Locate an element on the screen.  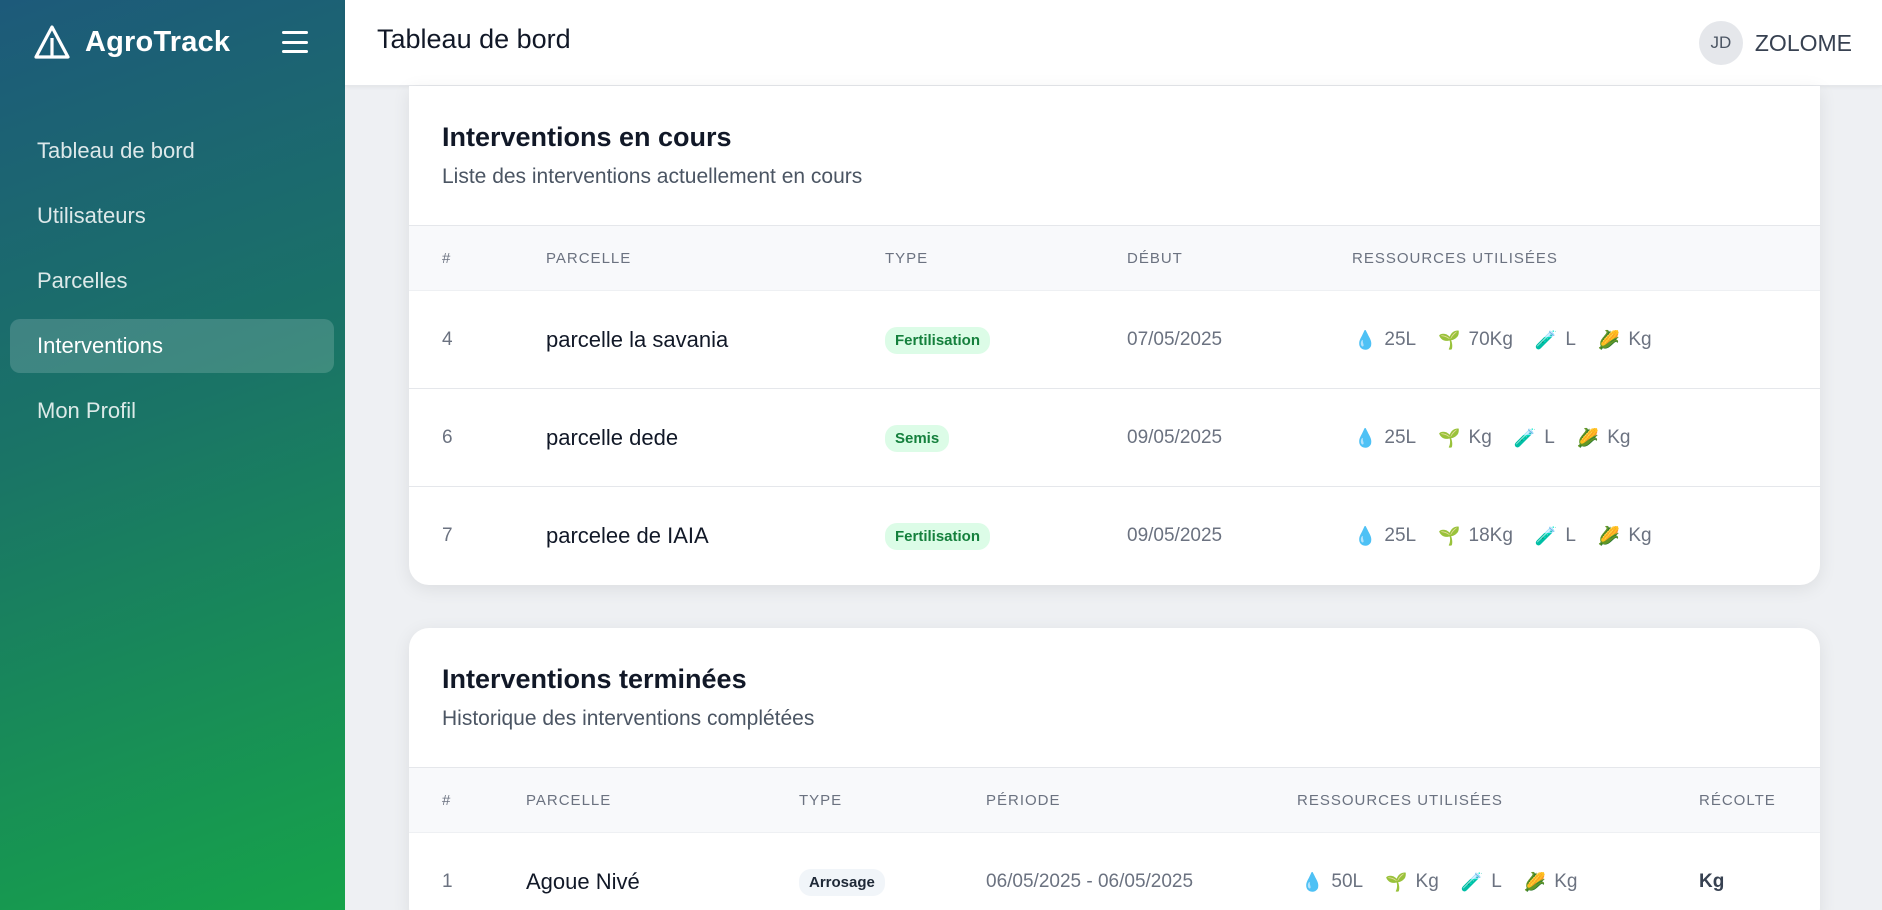
resources: 💧 25L 🌱 Kg 🧪 L 🌽 Kg is located at coordinates (1492, 438).